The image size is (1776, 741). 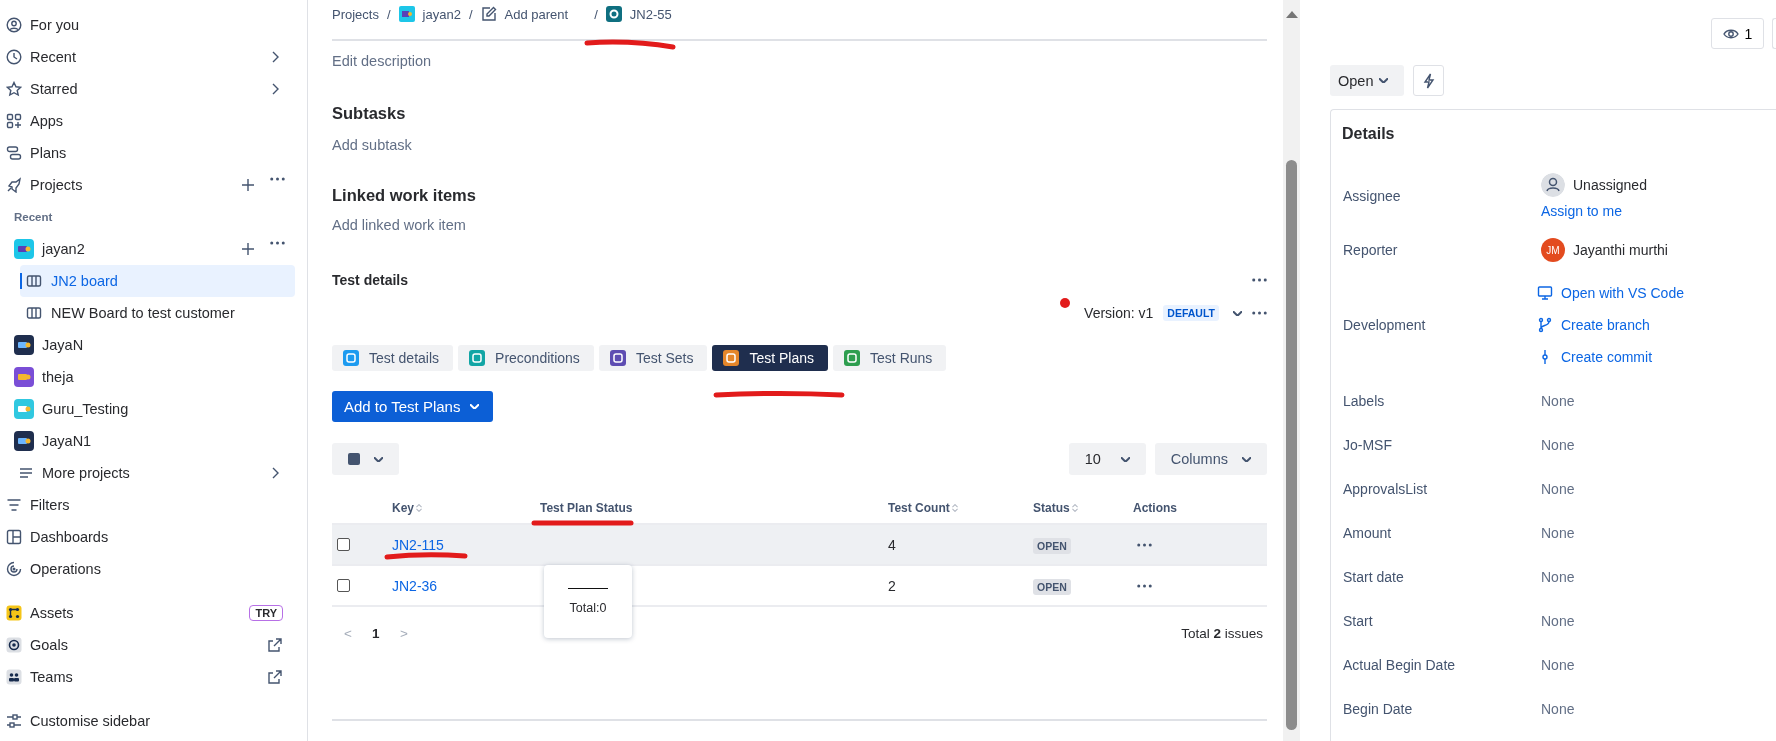 What do you see at coordinates (418, 544) in the screenshot?
I see `issue-key-link: JN2-115` at bounding box center [418, 544].